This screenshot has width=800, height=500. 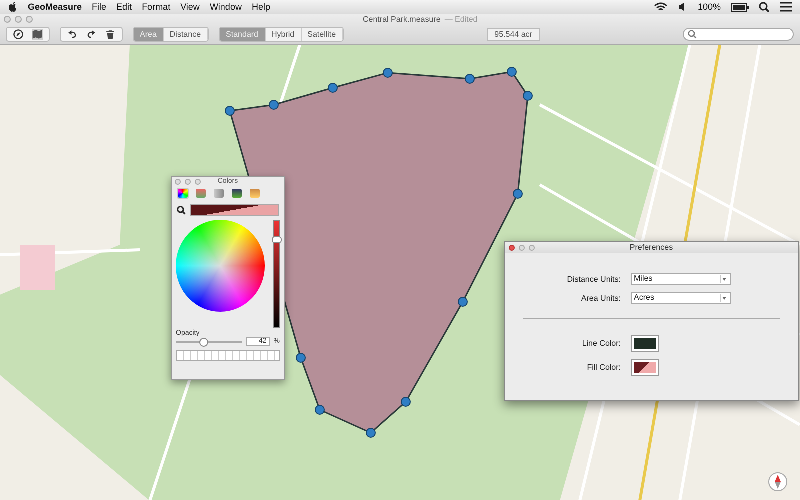 I want to click on menu-item: View, so click(x=190, y=7).